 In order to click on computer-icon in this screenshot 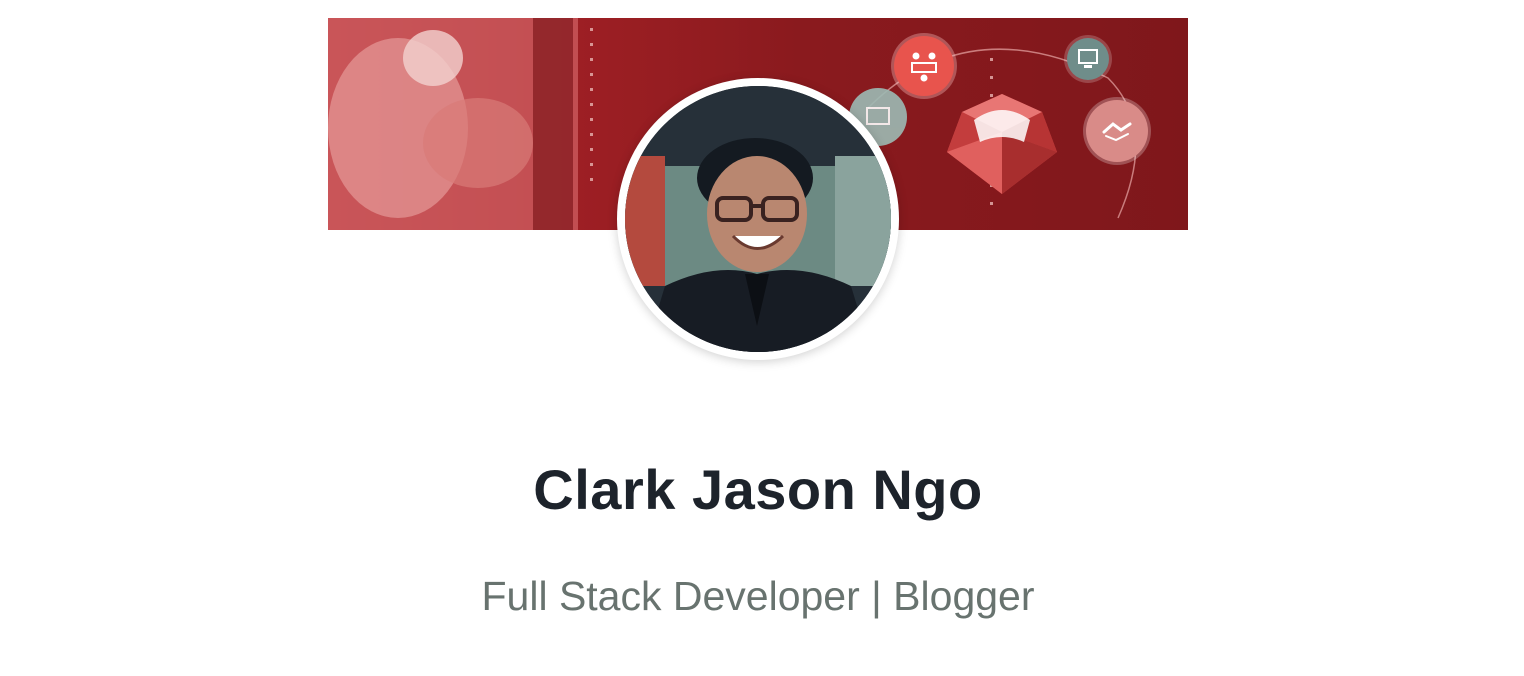, I will do `click(1088, 59)`.